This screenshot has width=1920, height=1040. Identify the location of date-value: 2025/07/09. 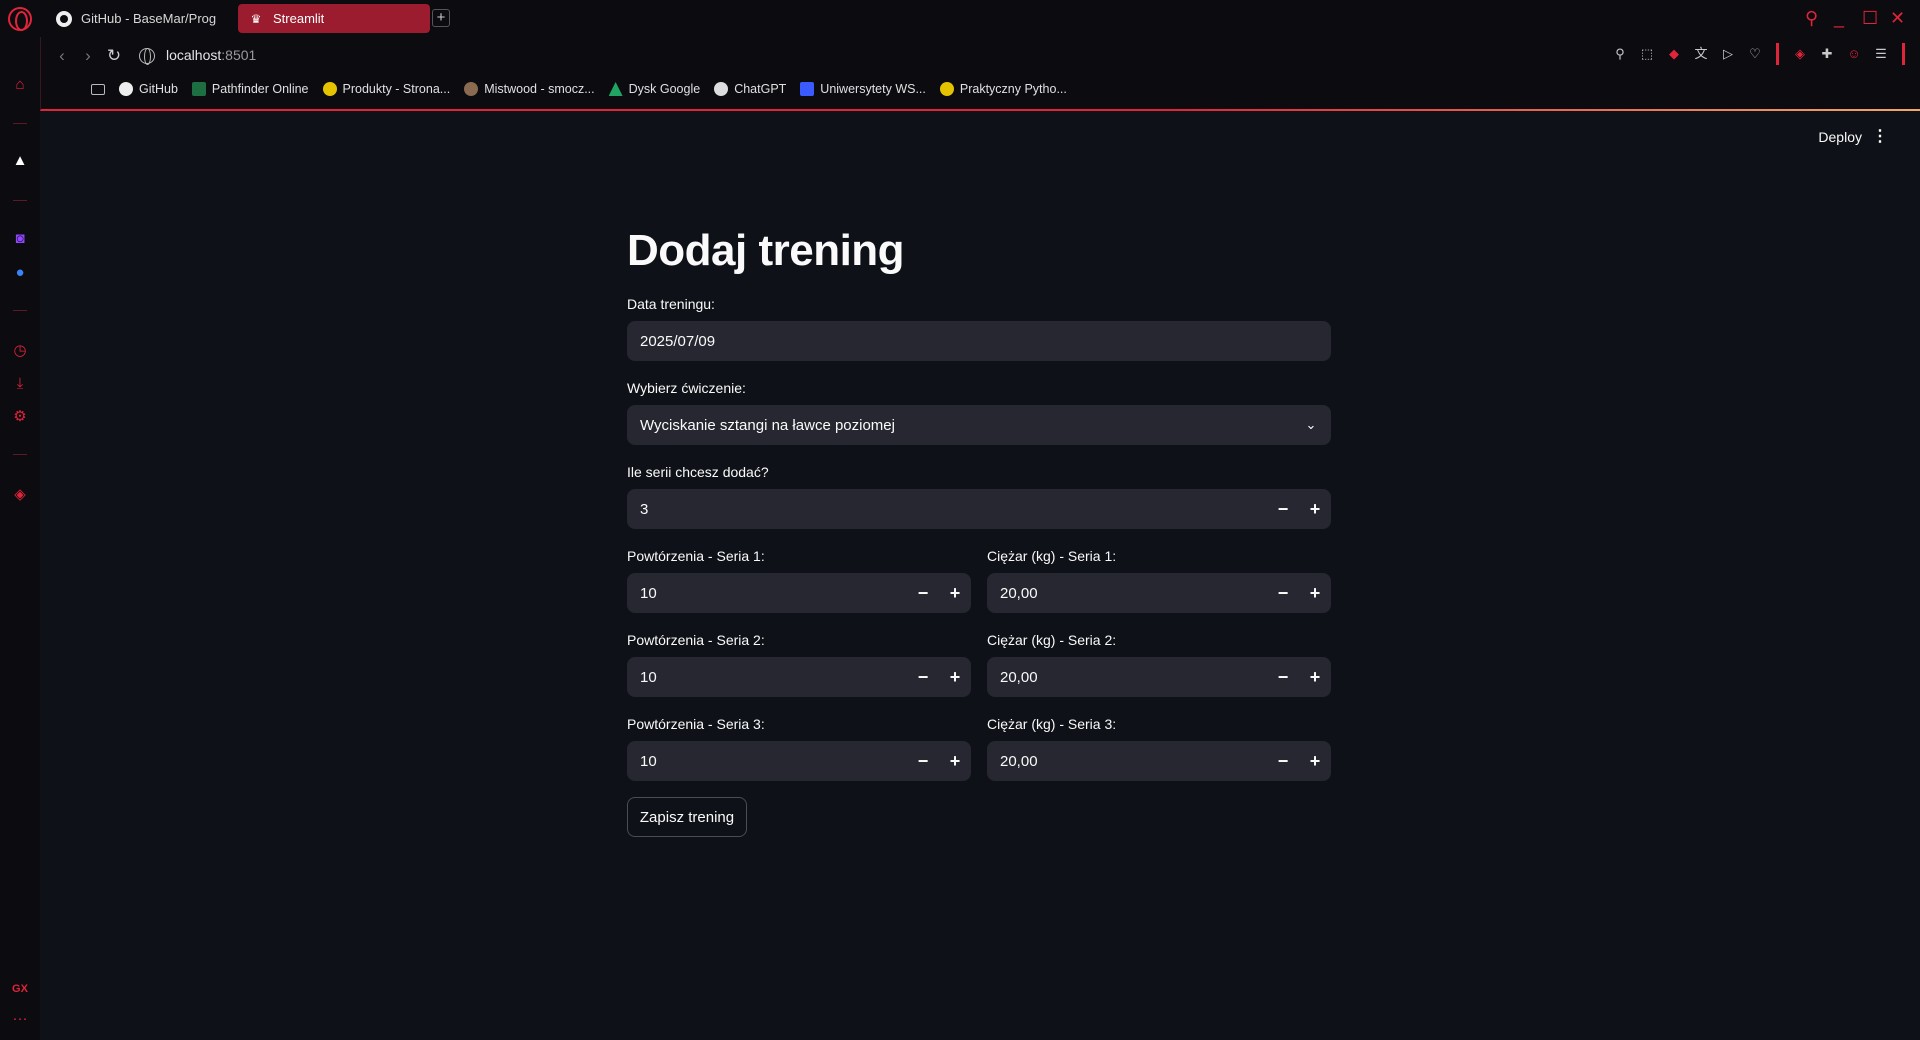
(678, 341).